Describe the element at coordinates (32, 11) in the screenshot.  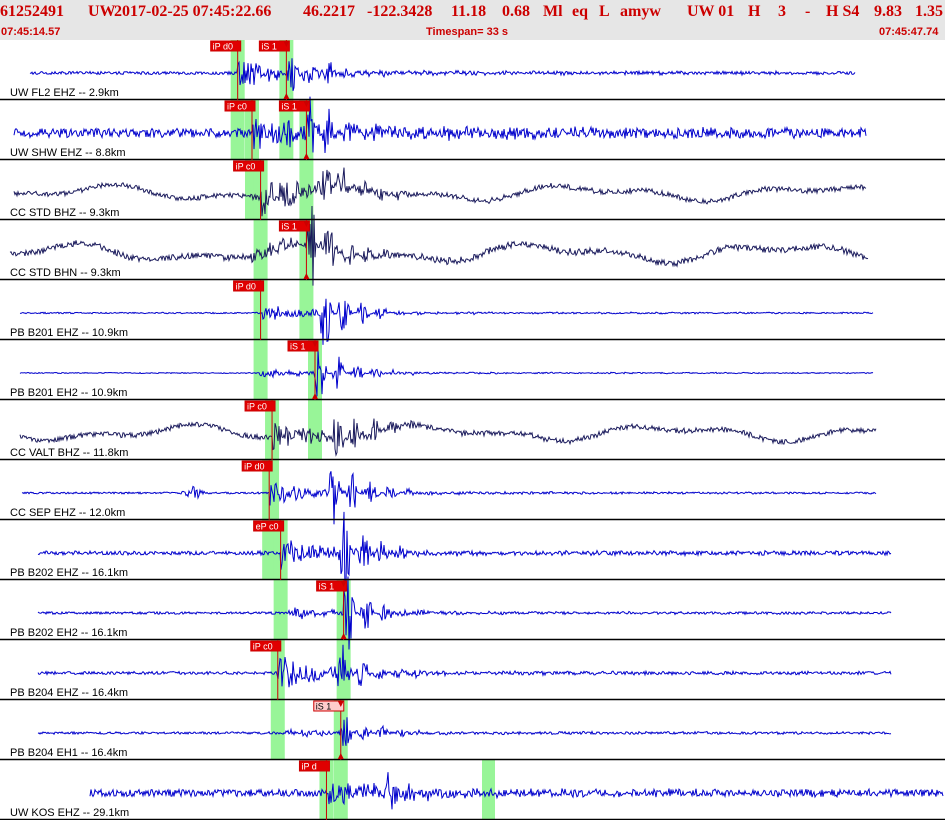
I see `event-id: 61252491` at that location.